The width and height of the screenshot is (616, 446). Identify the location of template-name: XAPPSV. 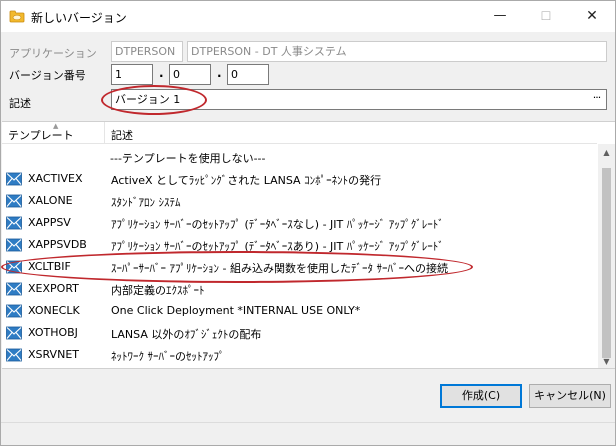
(49, 222).